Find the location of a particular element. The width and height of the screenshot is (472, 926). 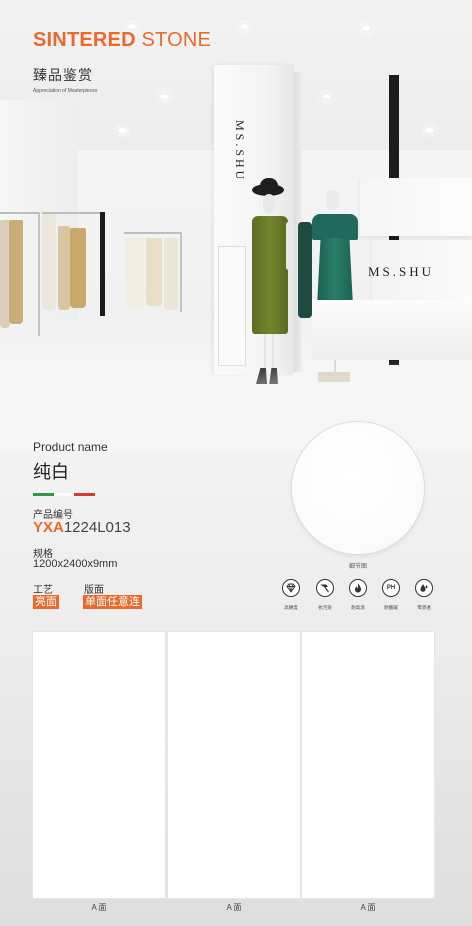

feature-label: 零渗透 is located at coordinates (424, 607).